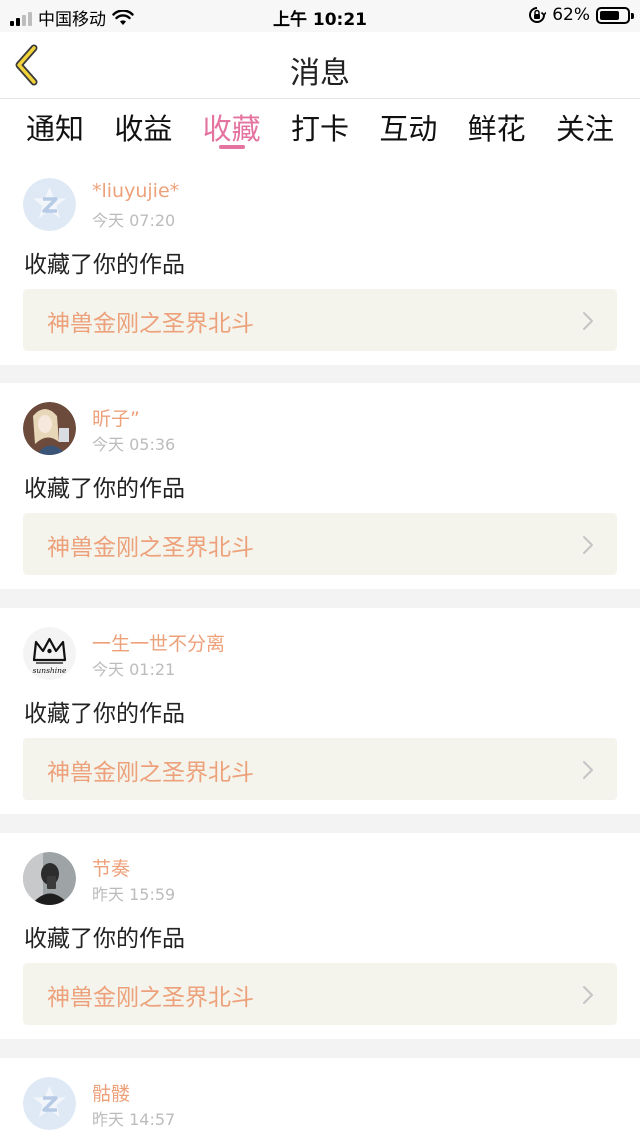 Image resolution: width=640 pixels, height=1138 pixels. I want to click on tab-label: 收益, so click(143, 129).